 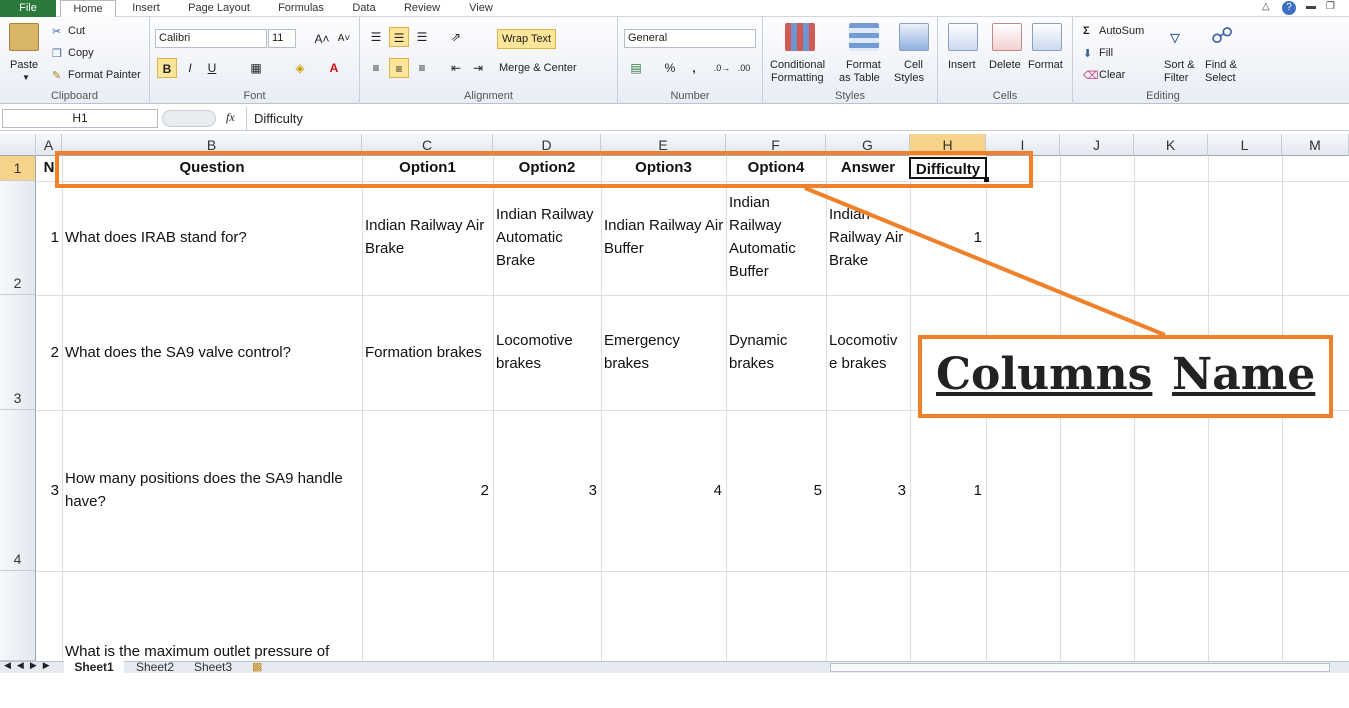 I want to click on tab-data: Data, so click(x=364, y=8).